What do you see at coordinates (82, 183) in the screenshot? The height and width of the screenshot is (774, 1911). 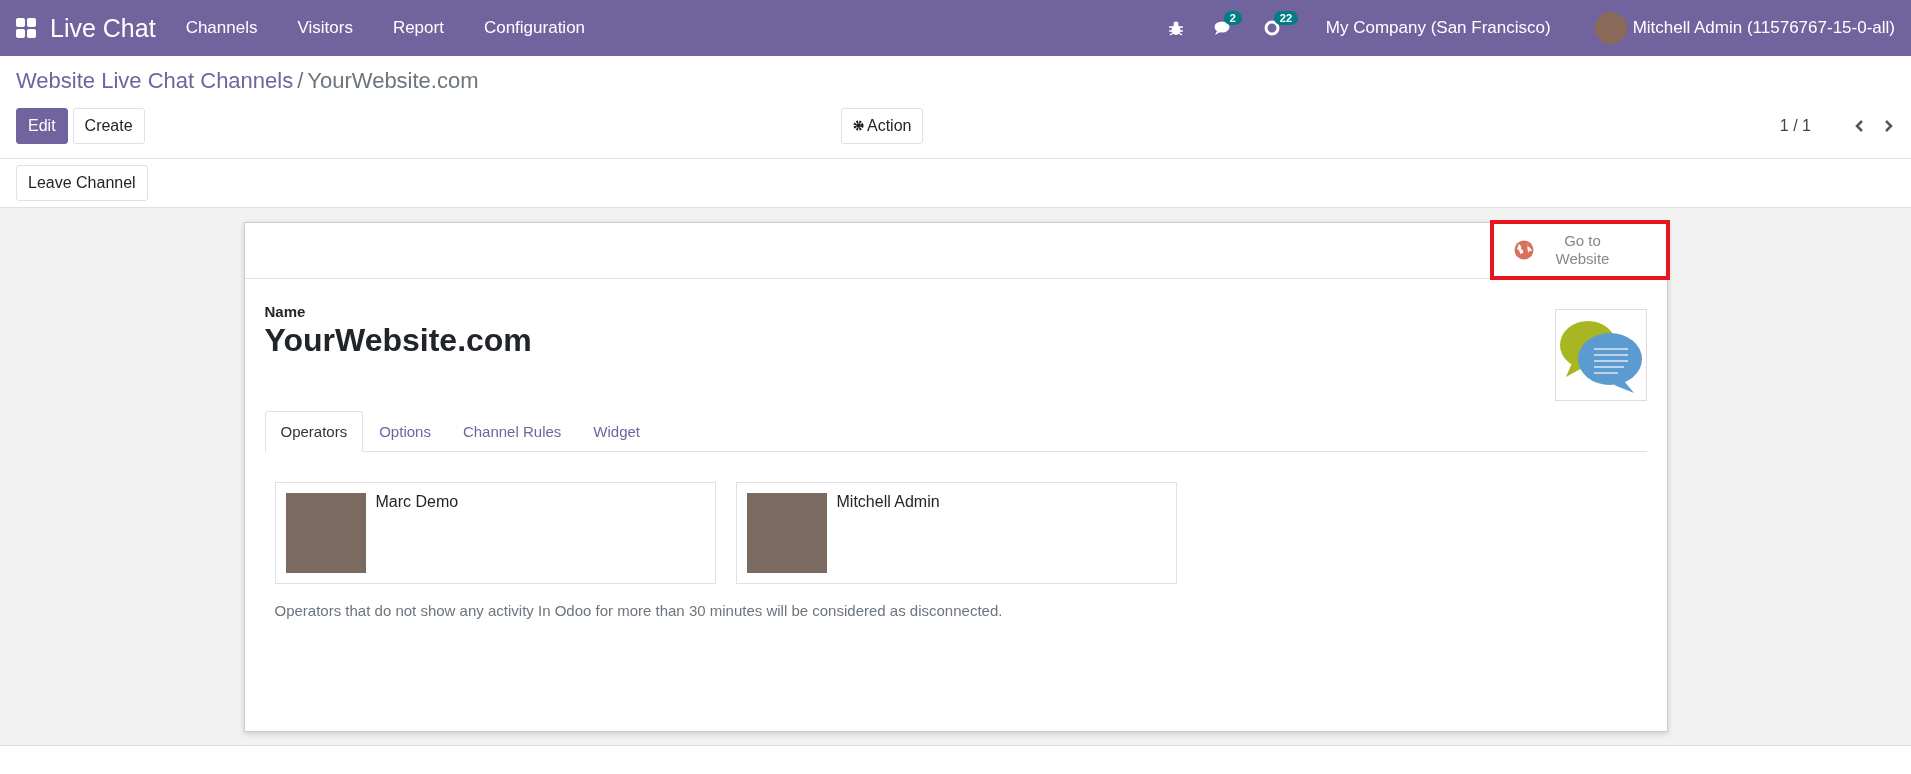 I see `leave-channel-button: Leave Channel` at bounding box center [82, 183].